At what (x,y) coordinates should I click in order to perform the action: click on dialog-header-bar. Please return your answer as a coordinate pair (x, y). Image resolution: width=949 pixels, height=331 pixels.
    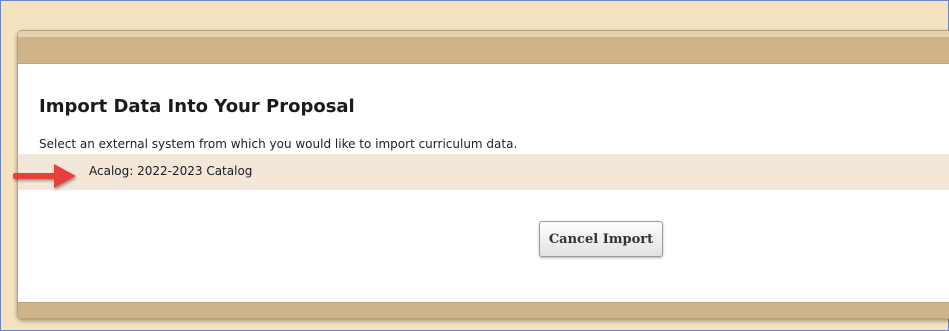
    Looking at the image, I should click on (483, 47).